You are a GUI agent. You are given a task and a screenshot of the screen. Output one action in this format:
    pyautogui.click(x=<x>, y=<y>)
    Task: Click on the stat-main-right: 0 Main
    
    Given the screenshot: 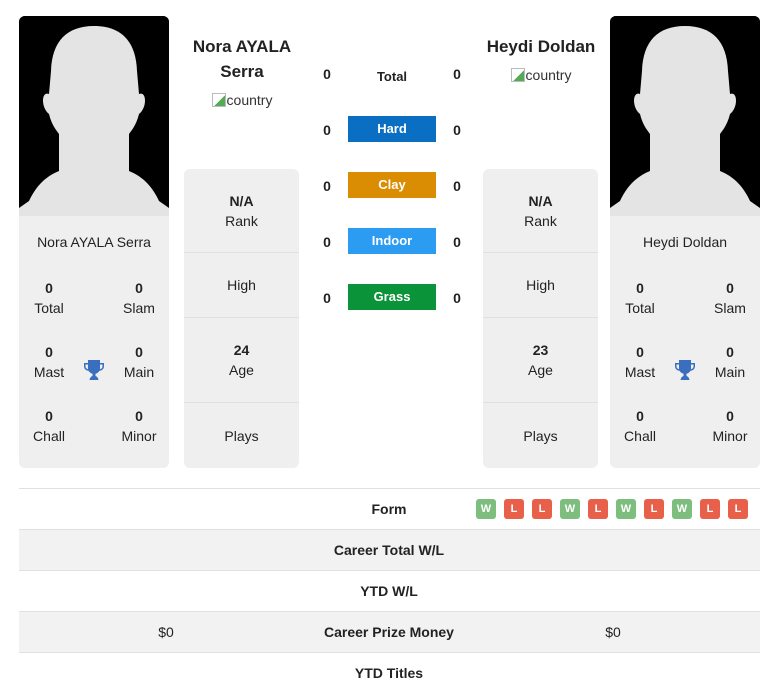 What is the action you would take?
    pyautogui.click(x=730, y=362)
    